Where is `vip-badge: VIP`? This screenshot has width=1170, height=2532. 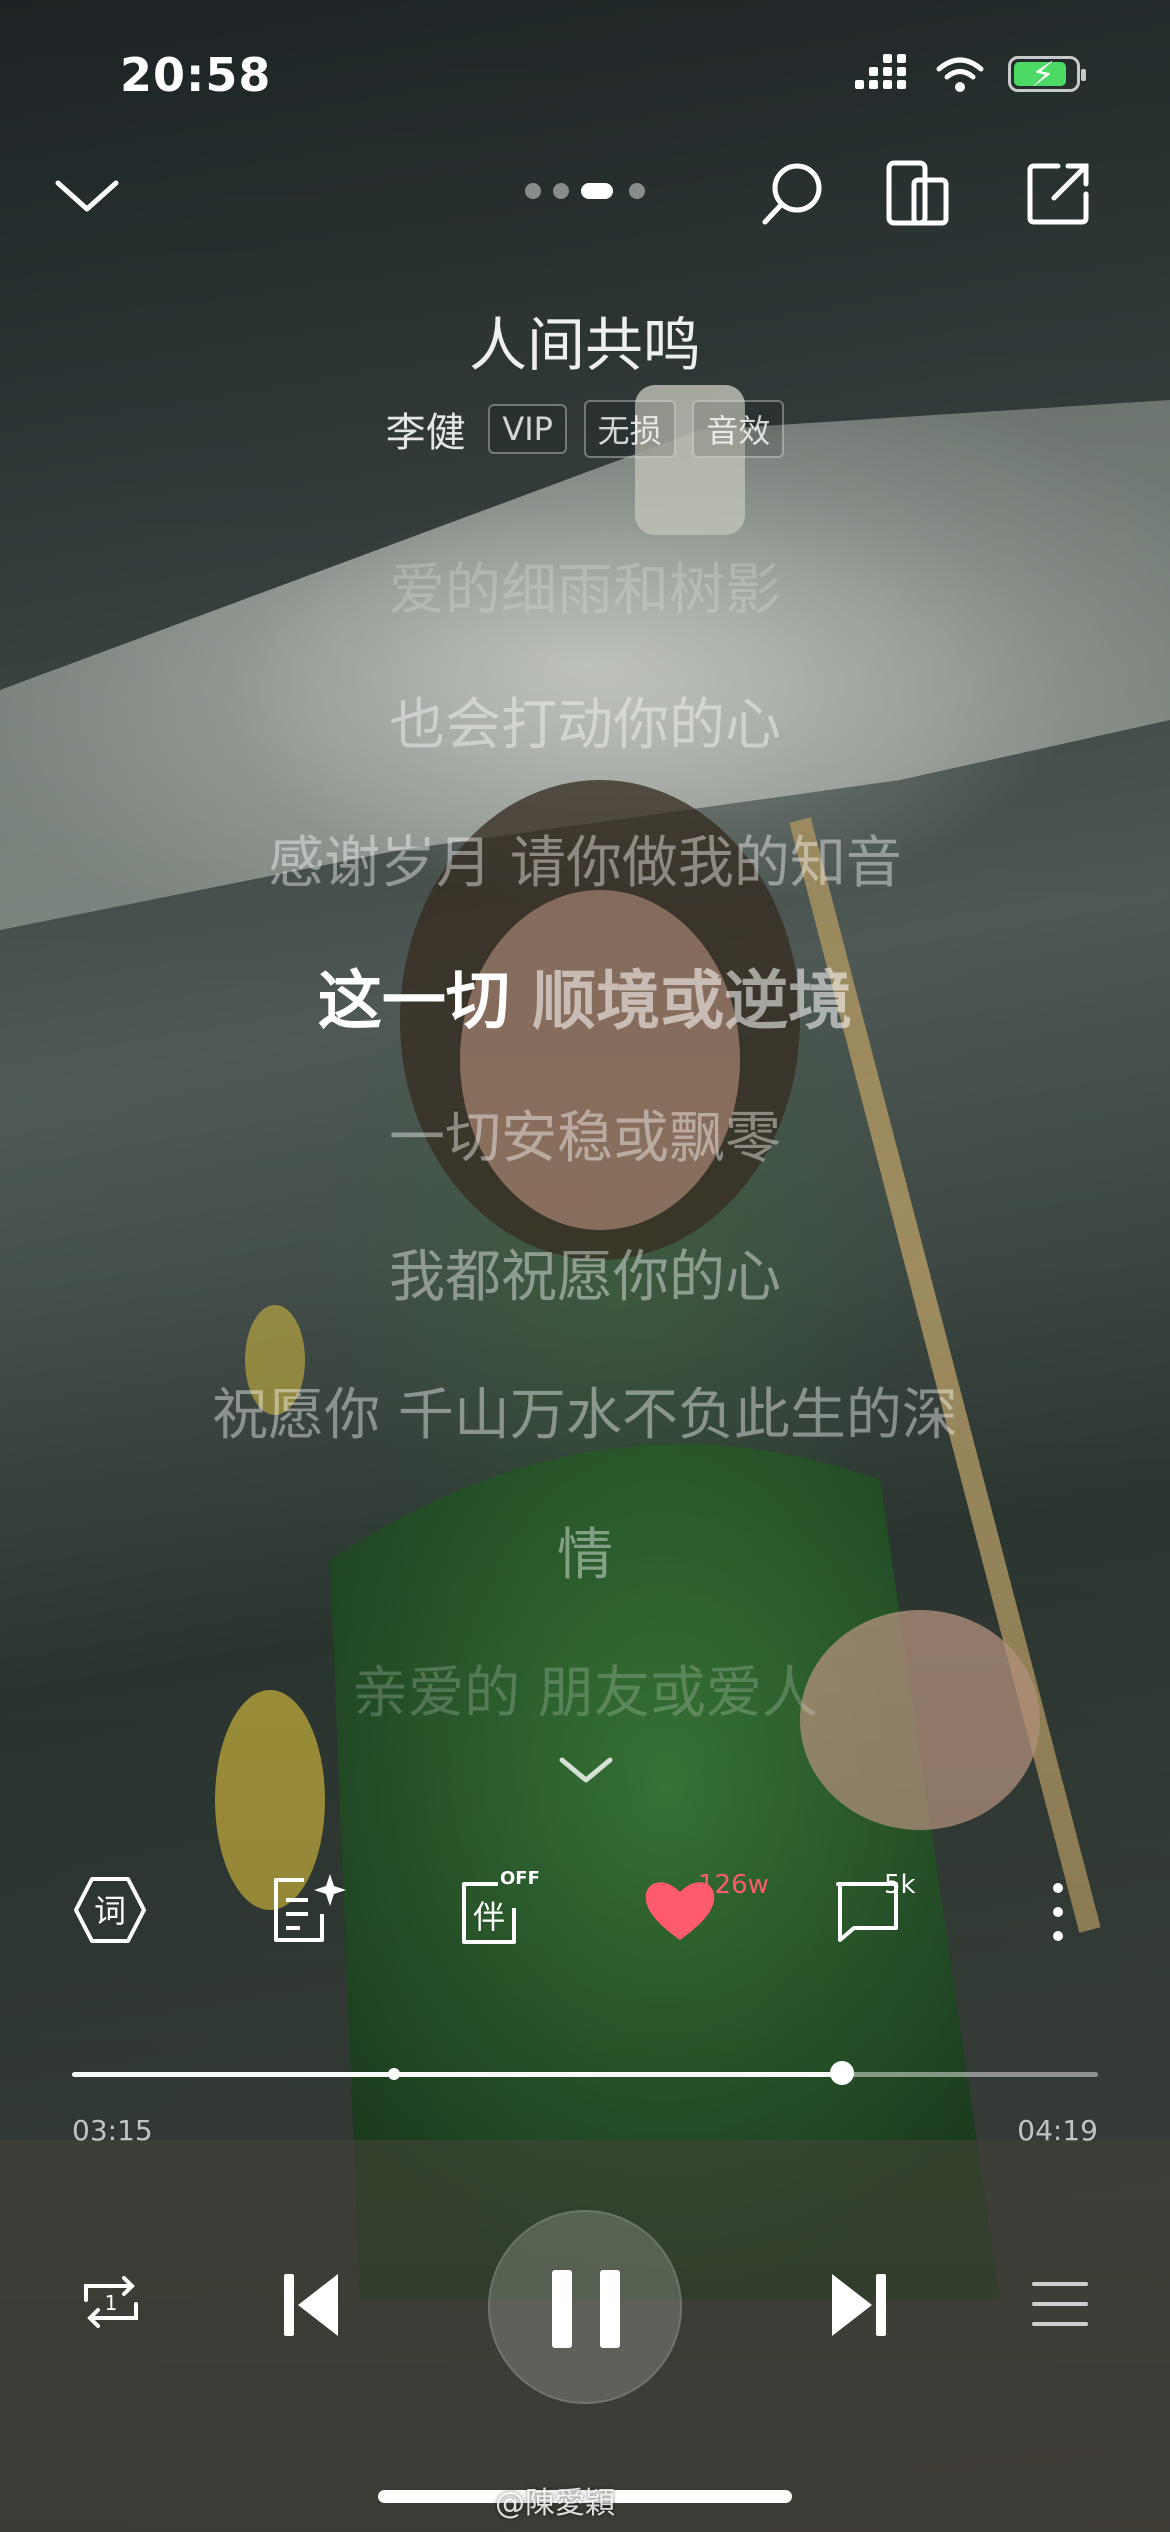
vip-badge: VIP is located at coordinates (527, 429).